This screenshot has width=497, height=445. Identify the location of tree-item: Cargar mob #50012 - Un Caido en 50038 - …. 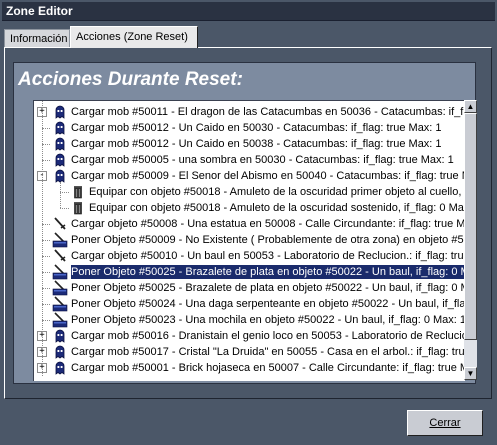
(249, 144).